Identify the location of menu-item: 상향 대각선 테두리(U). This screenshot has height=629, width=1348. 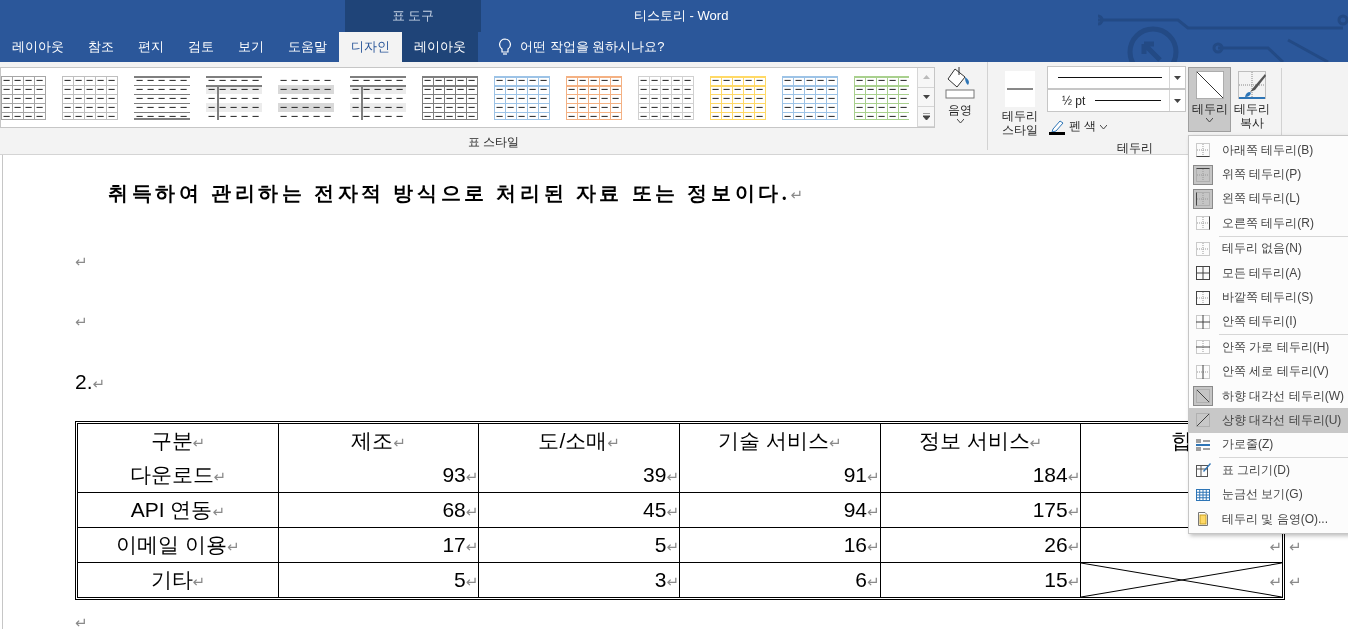
(1268, 420).